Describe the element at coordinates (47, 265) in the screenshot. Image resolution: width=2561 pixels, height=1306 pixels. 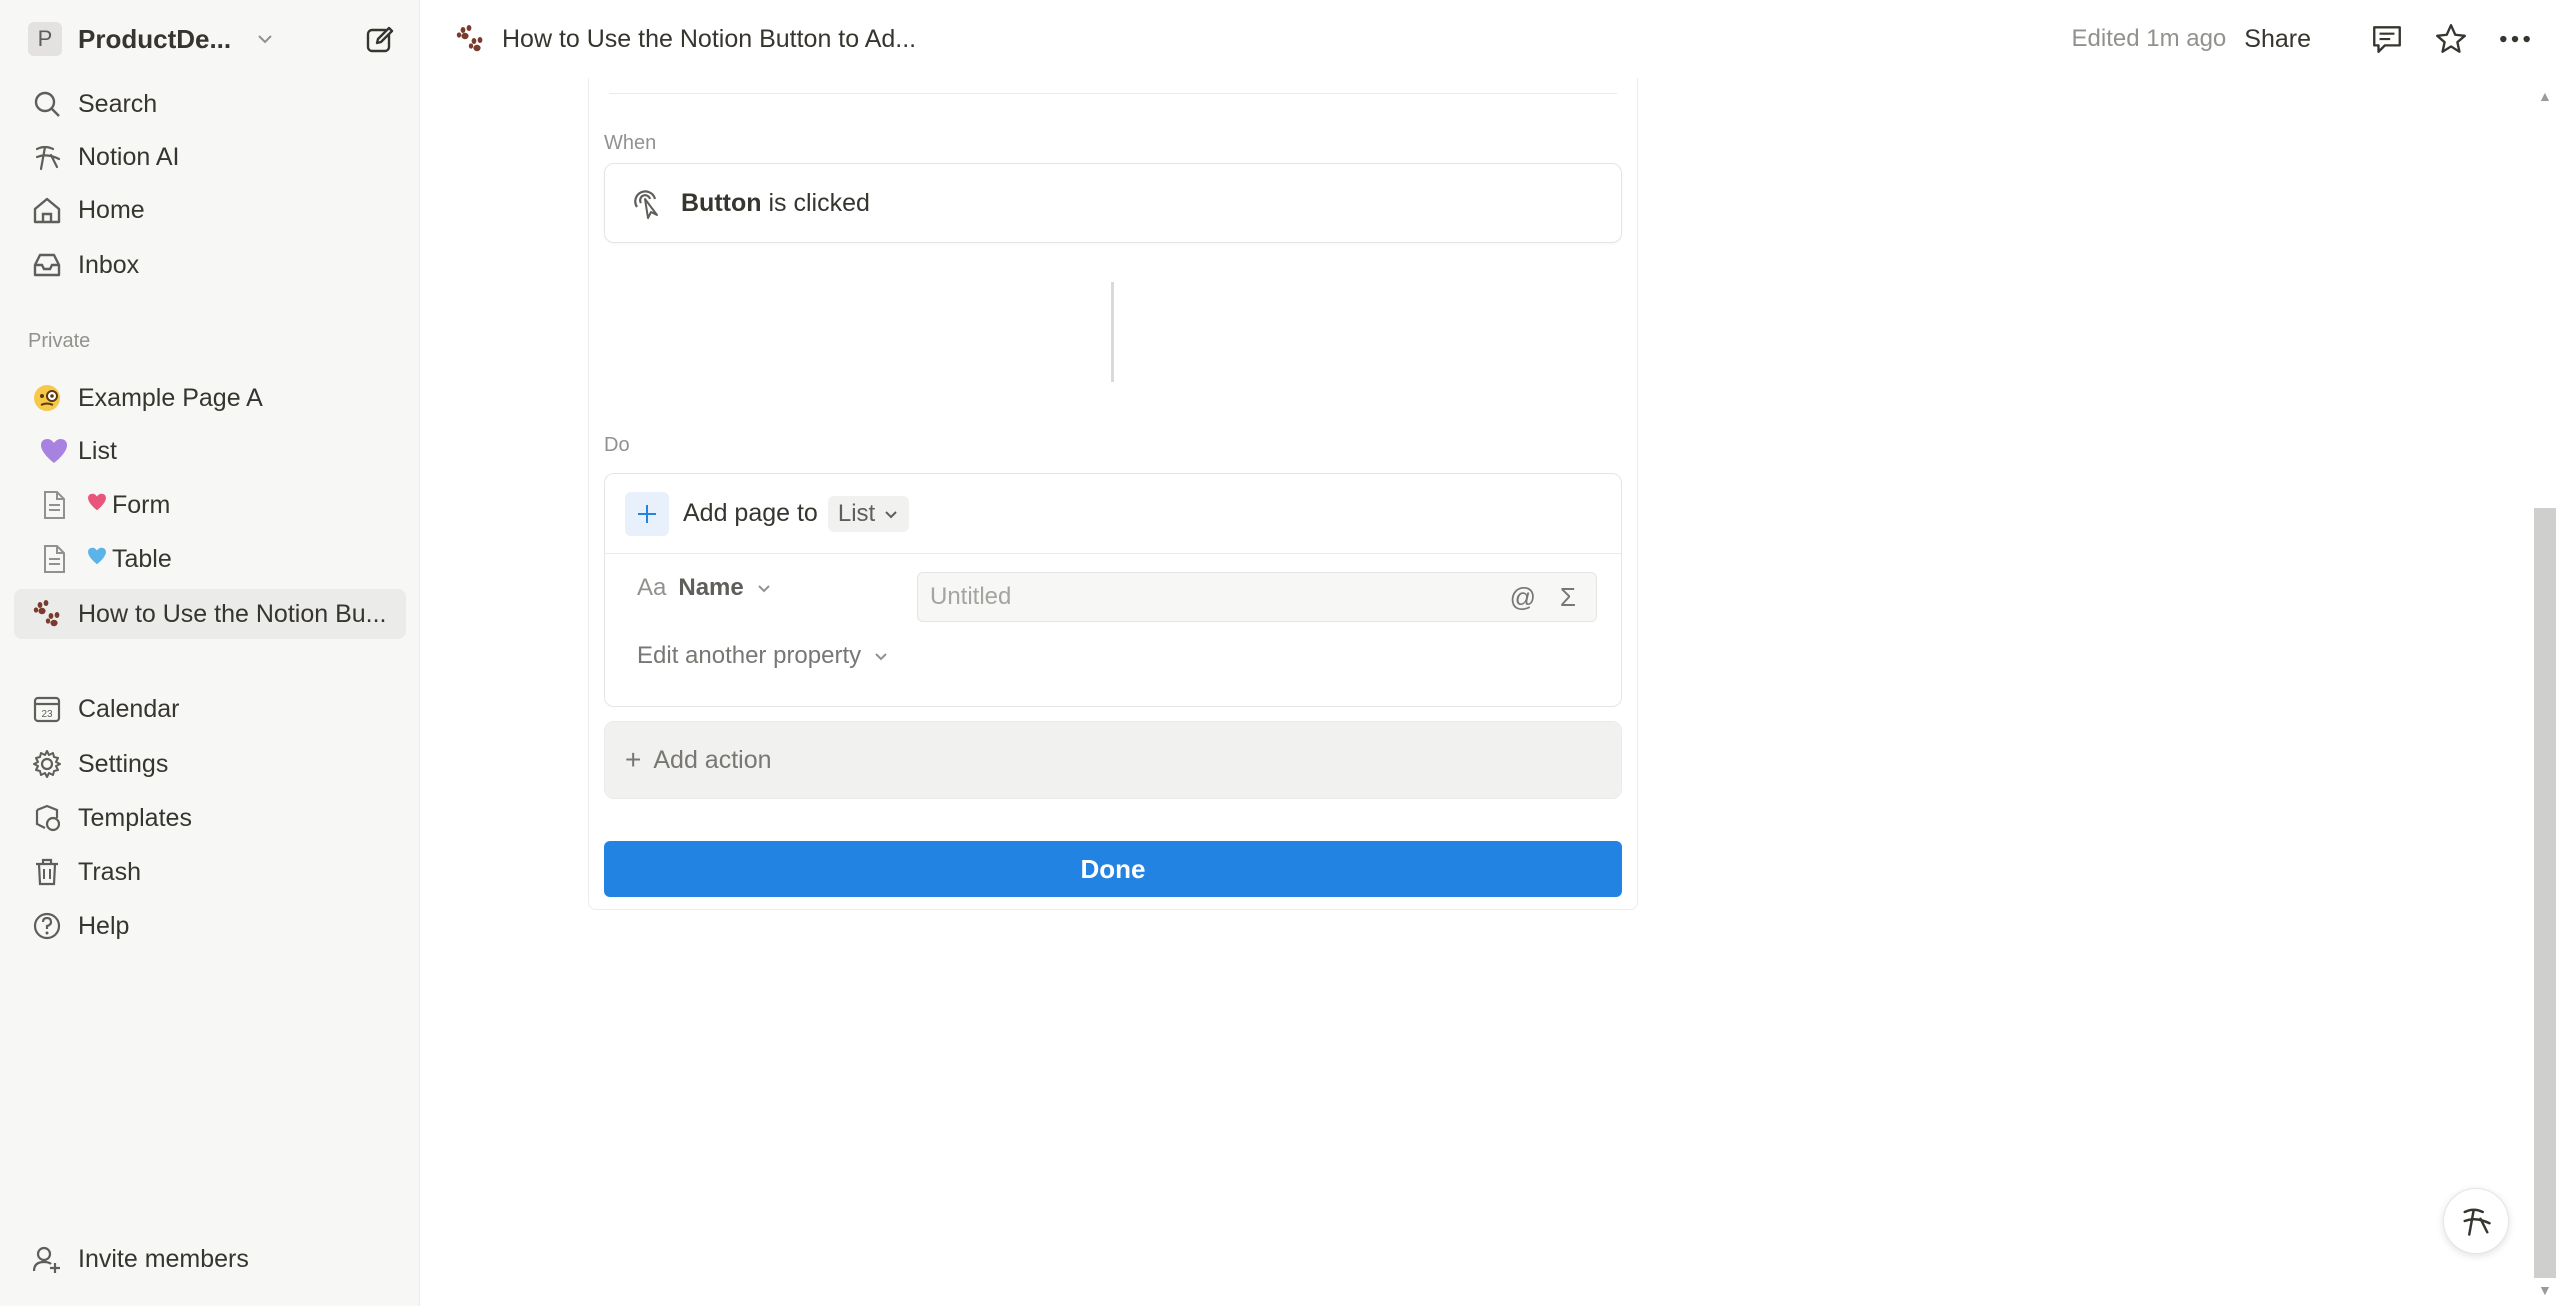
I see `inbox-icon` at that location.